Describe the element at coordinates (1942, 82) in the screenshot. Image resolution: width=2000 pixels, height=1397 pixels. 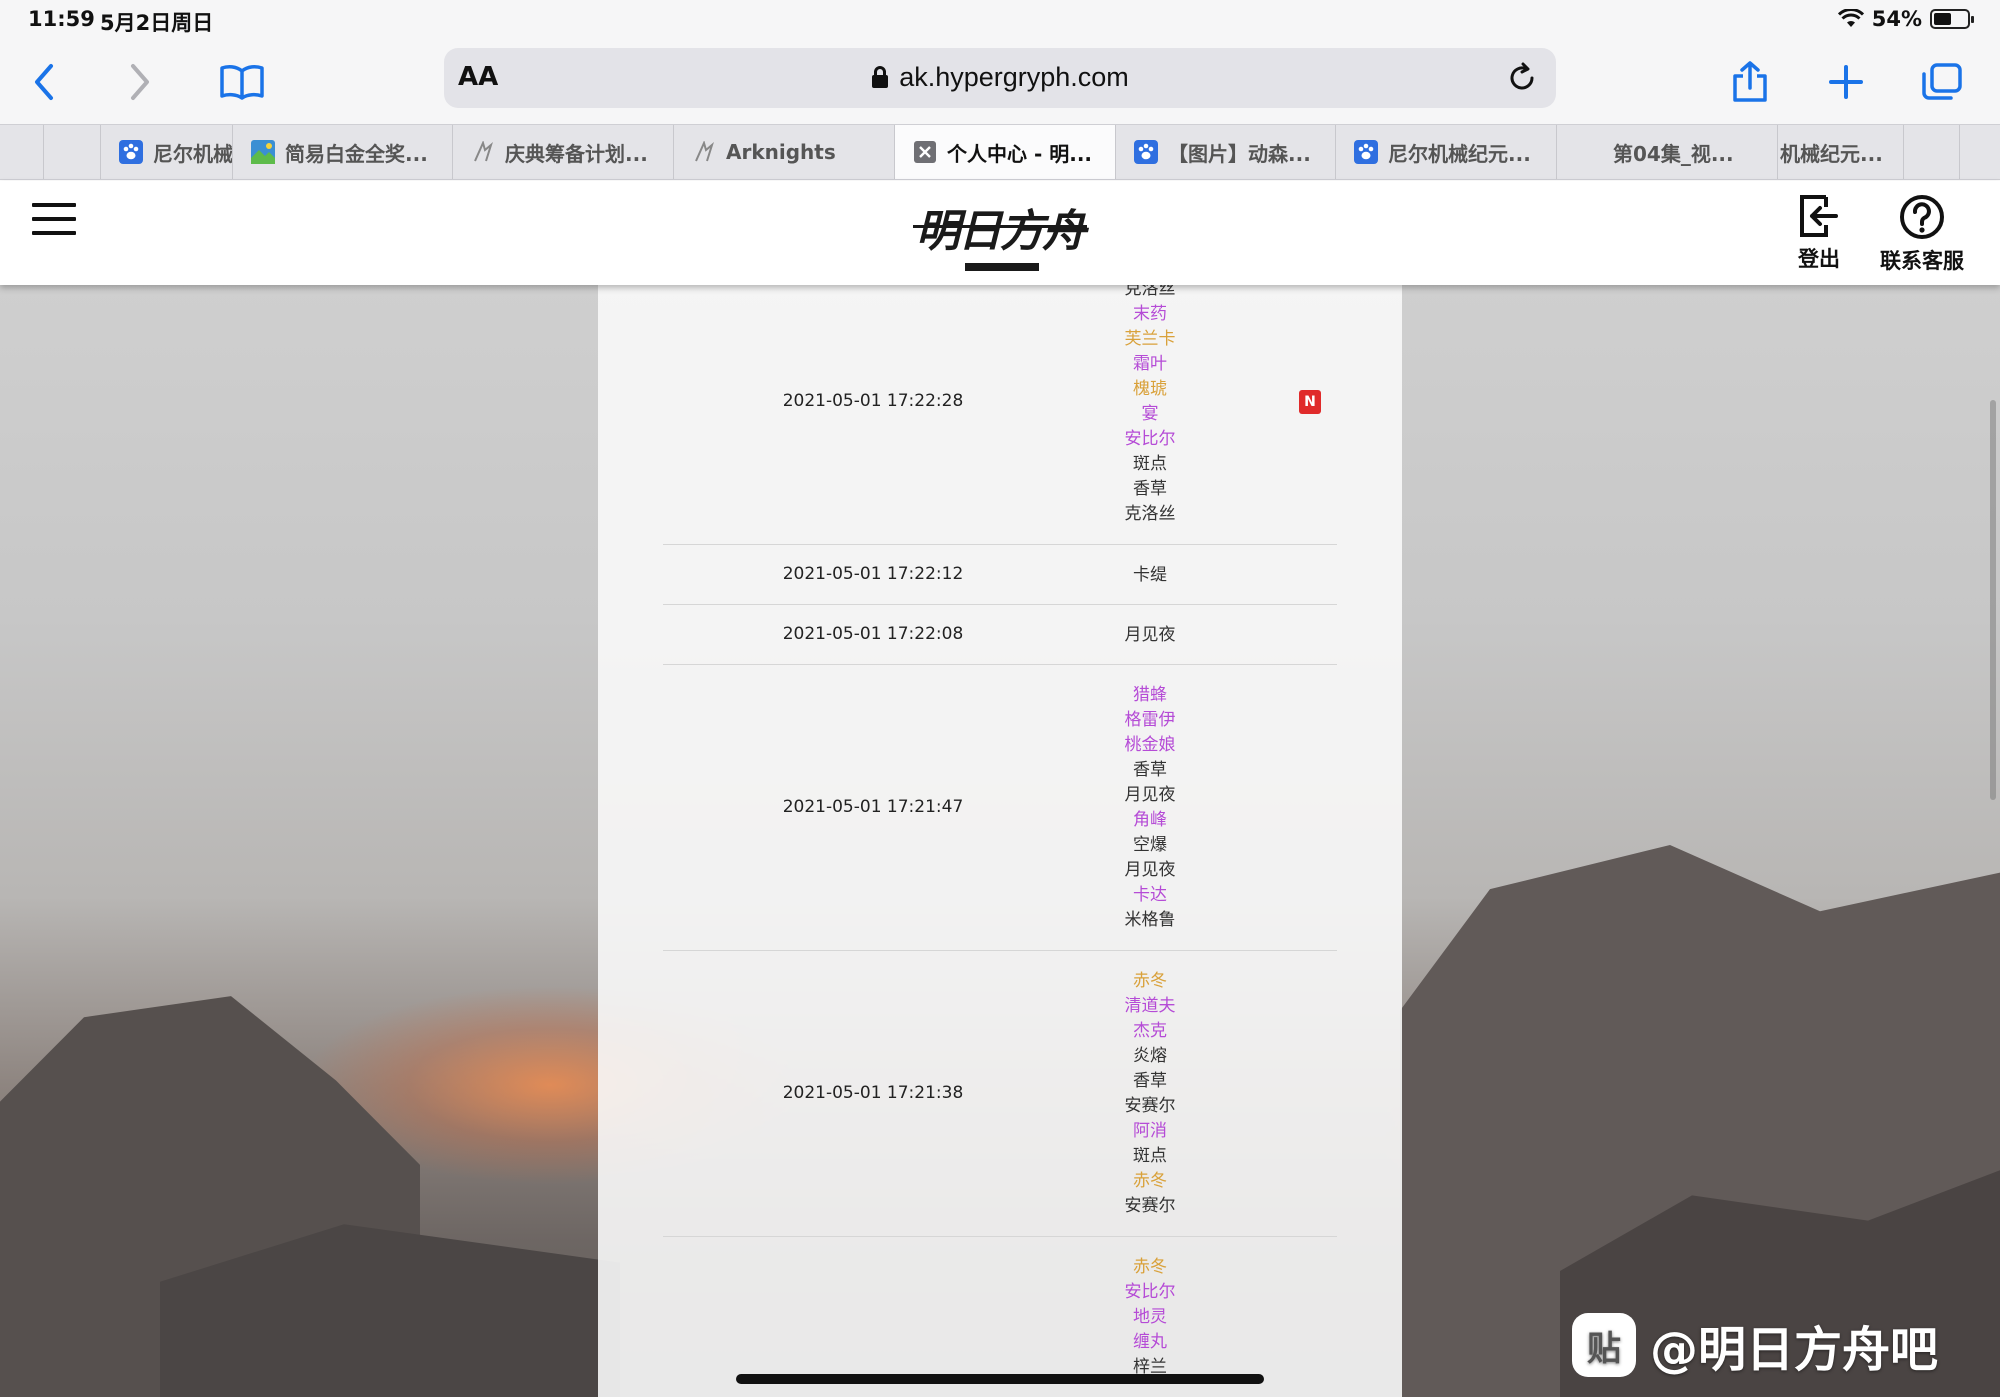
I see `tab-overview-button` at that location.